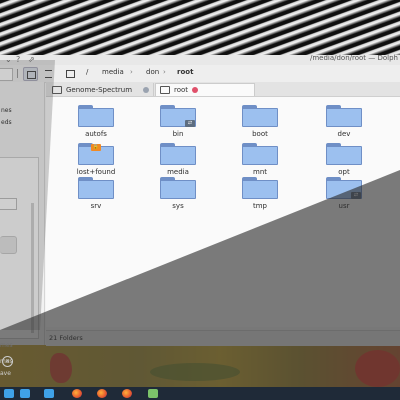  I want to click on toolbar-separator, so click(17, 73).